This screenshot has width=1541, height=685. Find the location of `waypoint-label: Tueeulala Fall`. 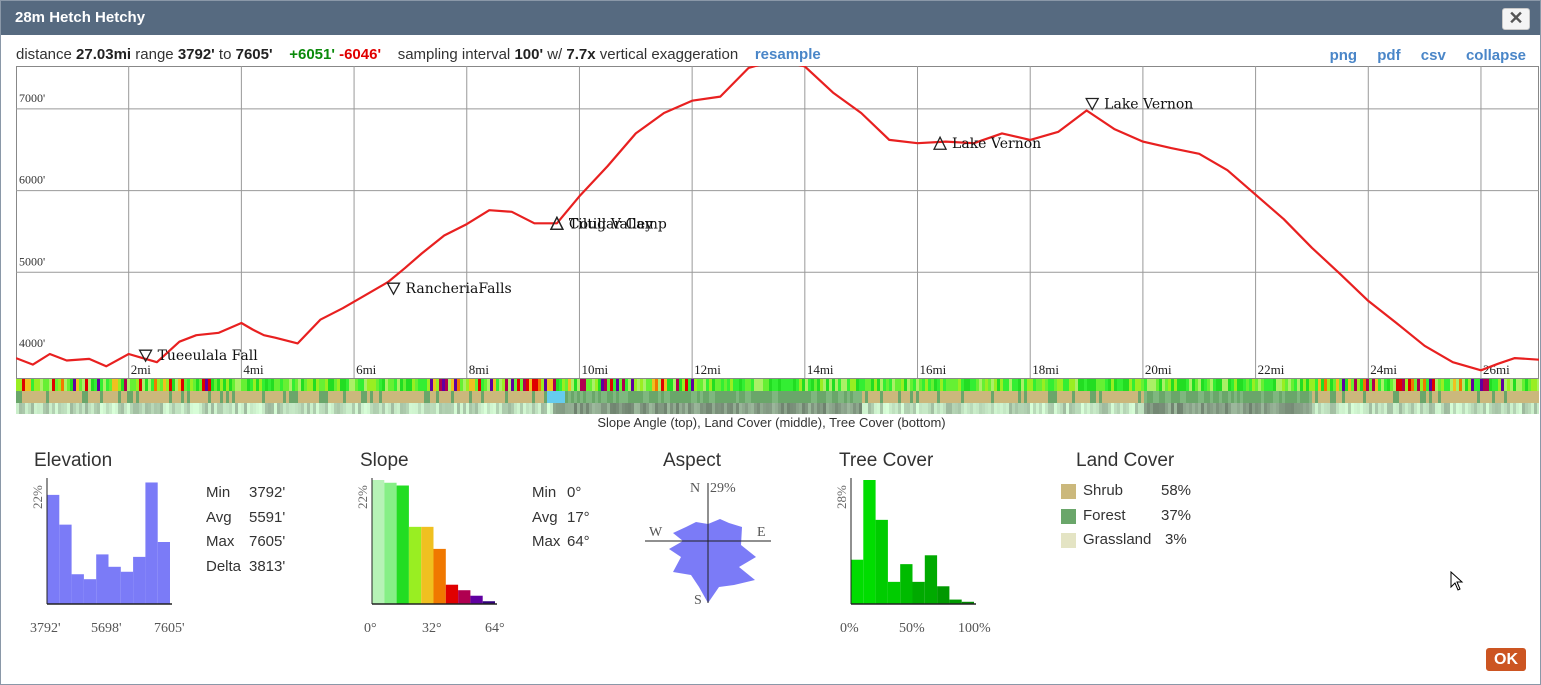

waypoint-label: Tueeulala Fall is located at coordinates (208, 356).